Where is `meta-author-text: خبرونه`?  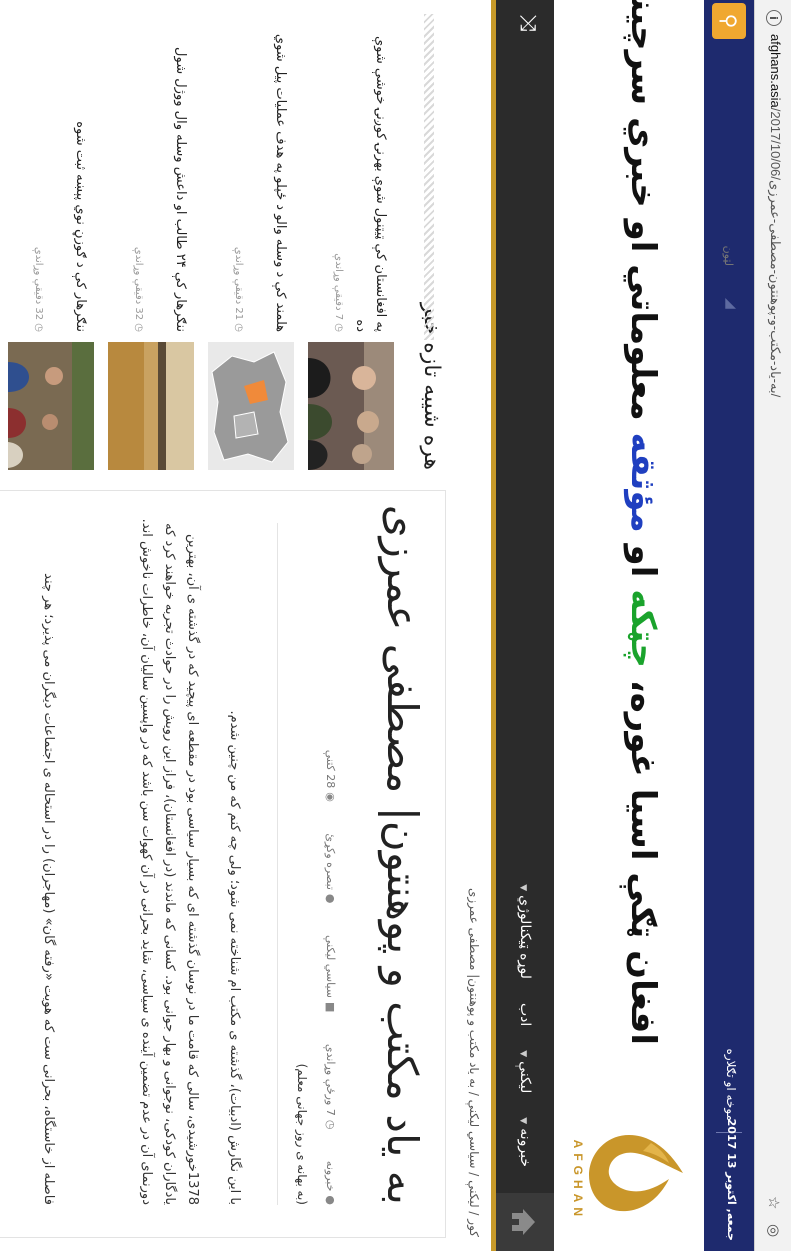
meta-author-text: خبرونه is located at coordinates (330, 1176).